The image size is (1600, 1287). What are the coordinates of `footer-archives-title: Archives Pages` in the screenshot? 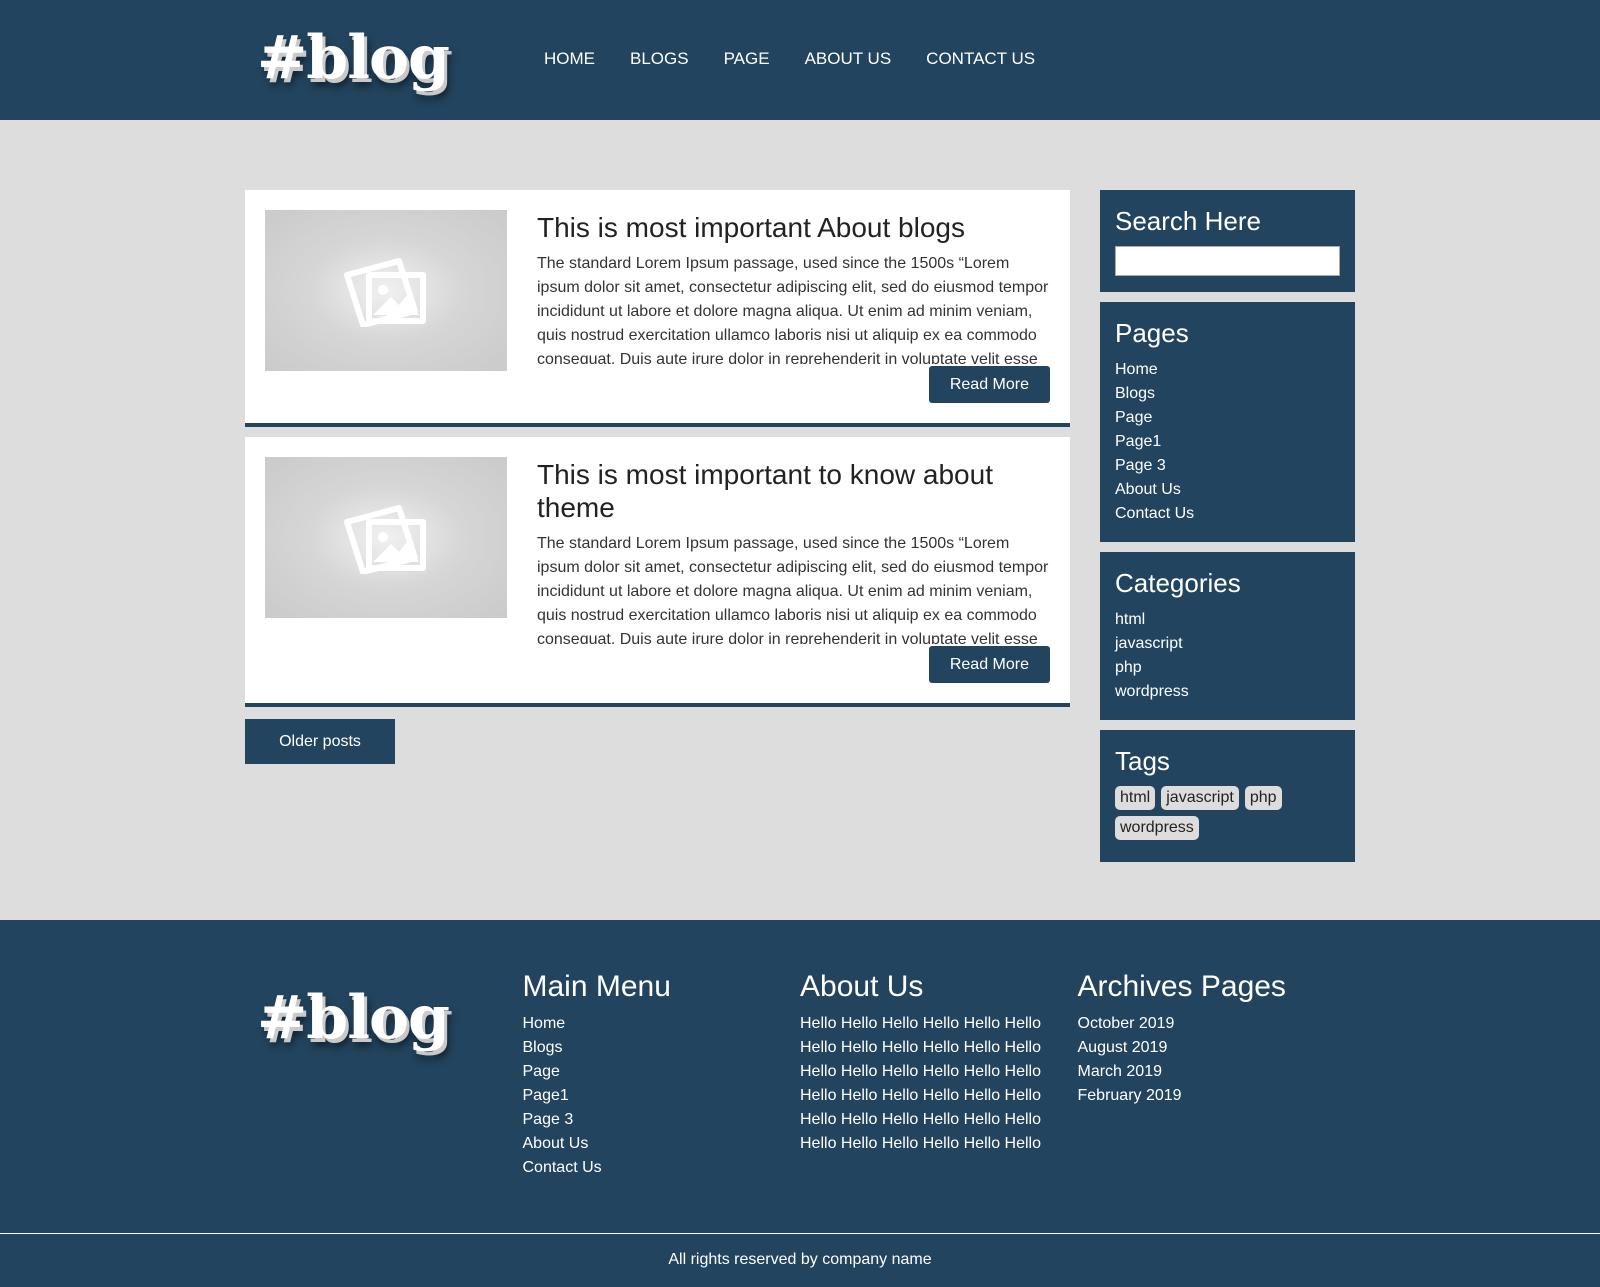 It's located at (1181, 986).